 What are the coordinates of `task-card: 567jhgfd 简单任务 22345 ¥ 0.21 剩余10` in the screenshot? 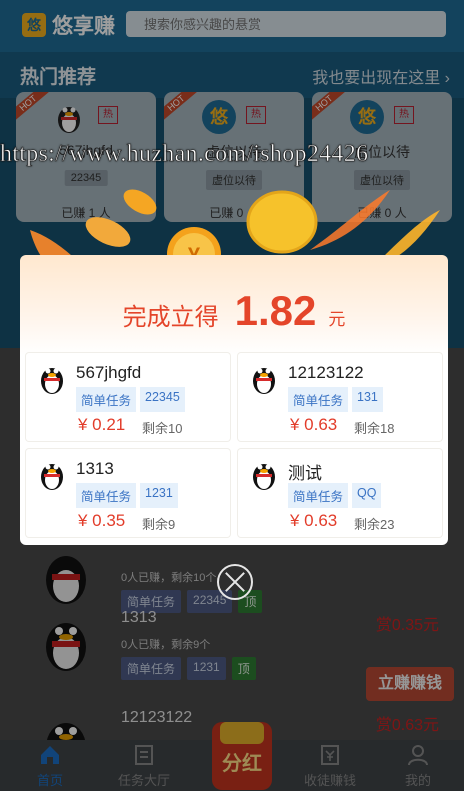 It's located at (128, 397).